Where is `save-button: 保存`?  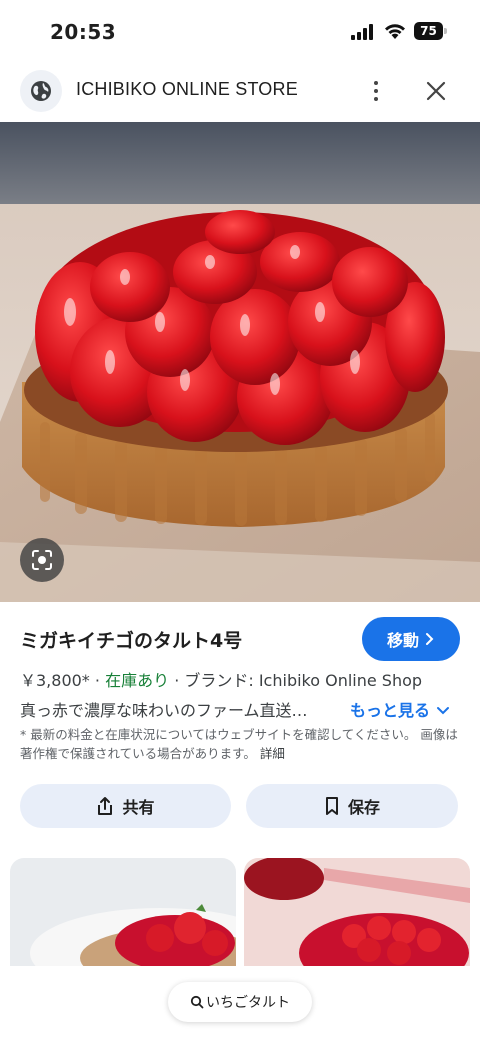
save-button: 保存 is located at coordinates (352, 806).